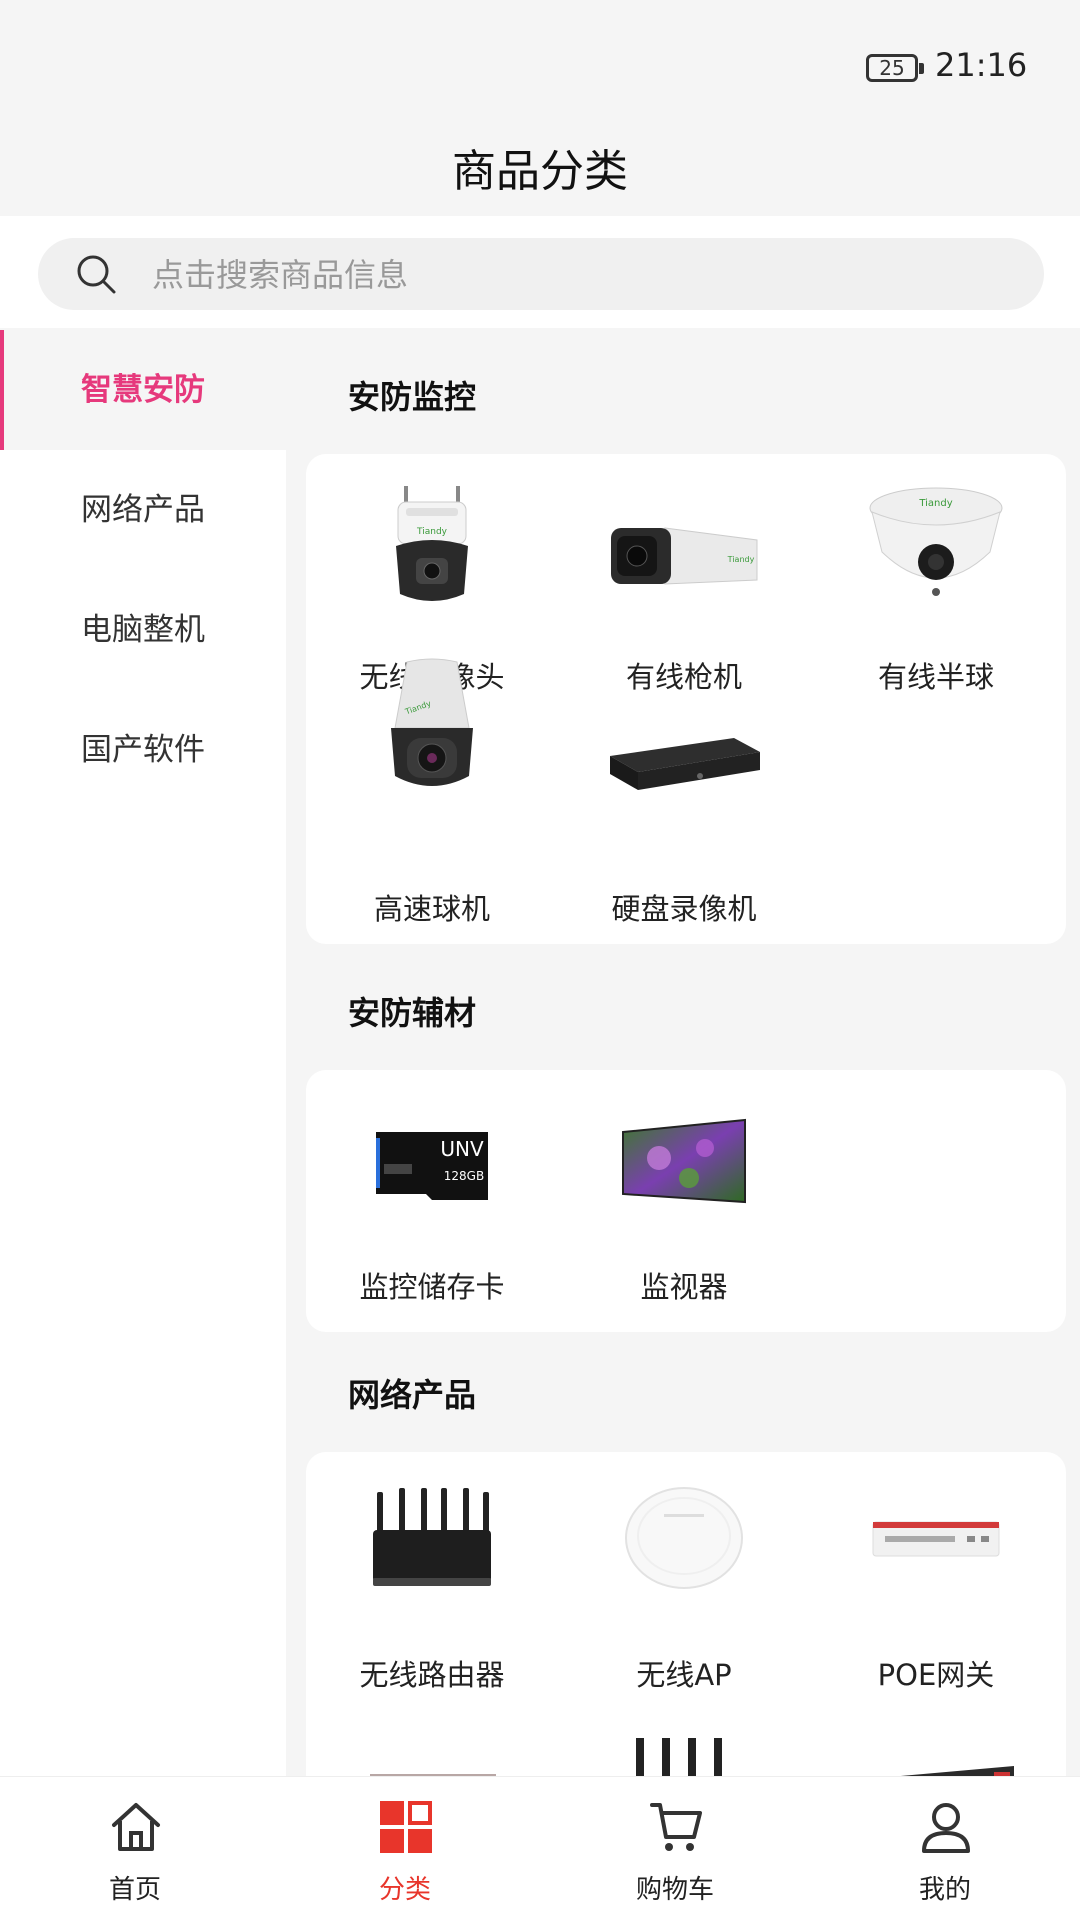 This screenshot has height=1921, width=1080. I want to click on sidebar-item-smart-security: 智慧安防, so click(143, 390).